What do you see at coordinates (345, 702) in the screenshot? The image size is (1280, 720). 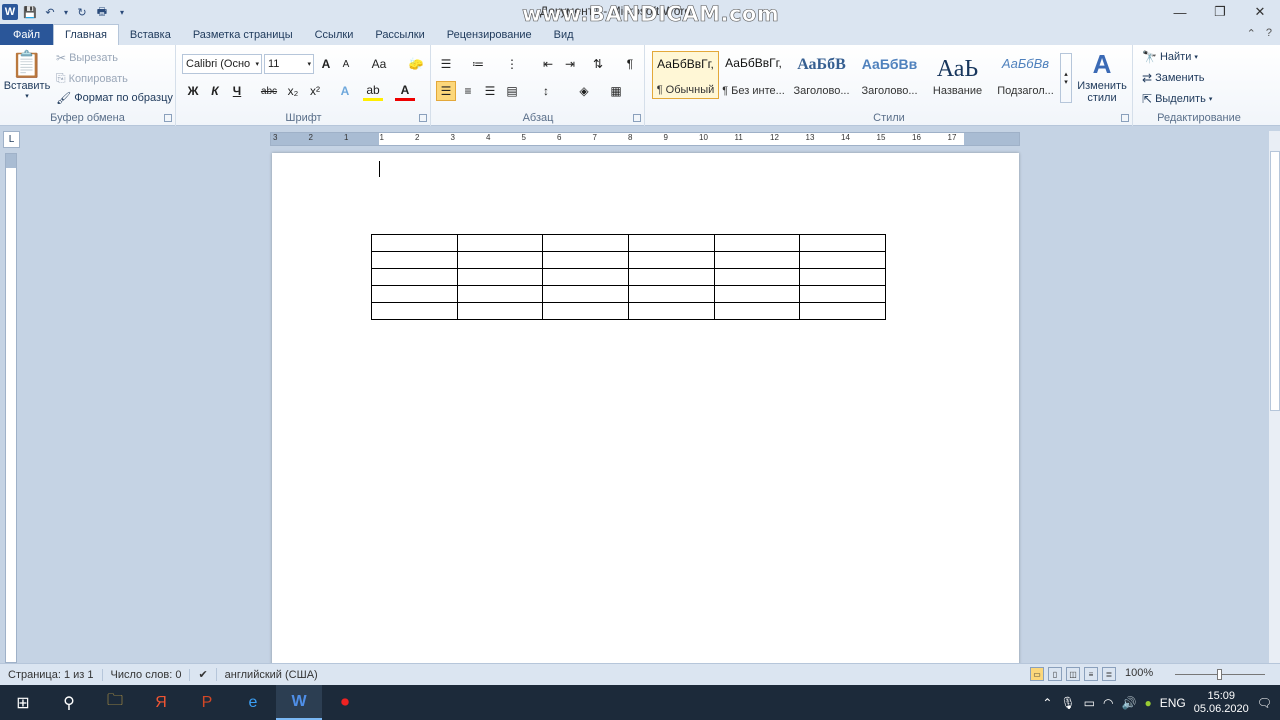 I see `bandicam-record-icon: ⏺` at bounding box center [345, 702].